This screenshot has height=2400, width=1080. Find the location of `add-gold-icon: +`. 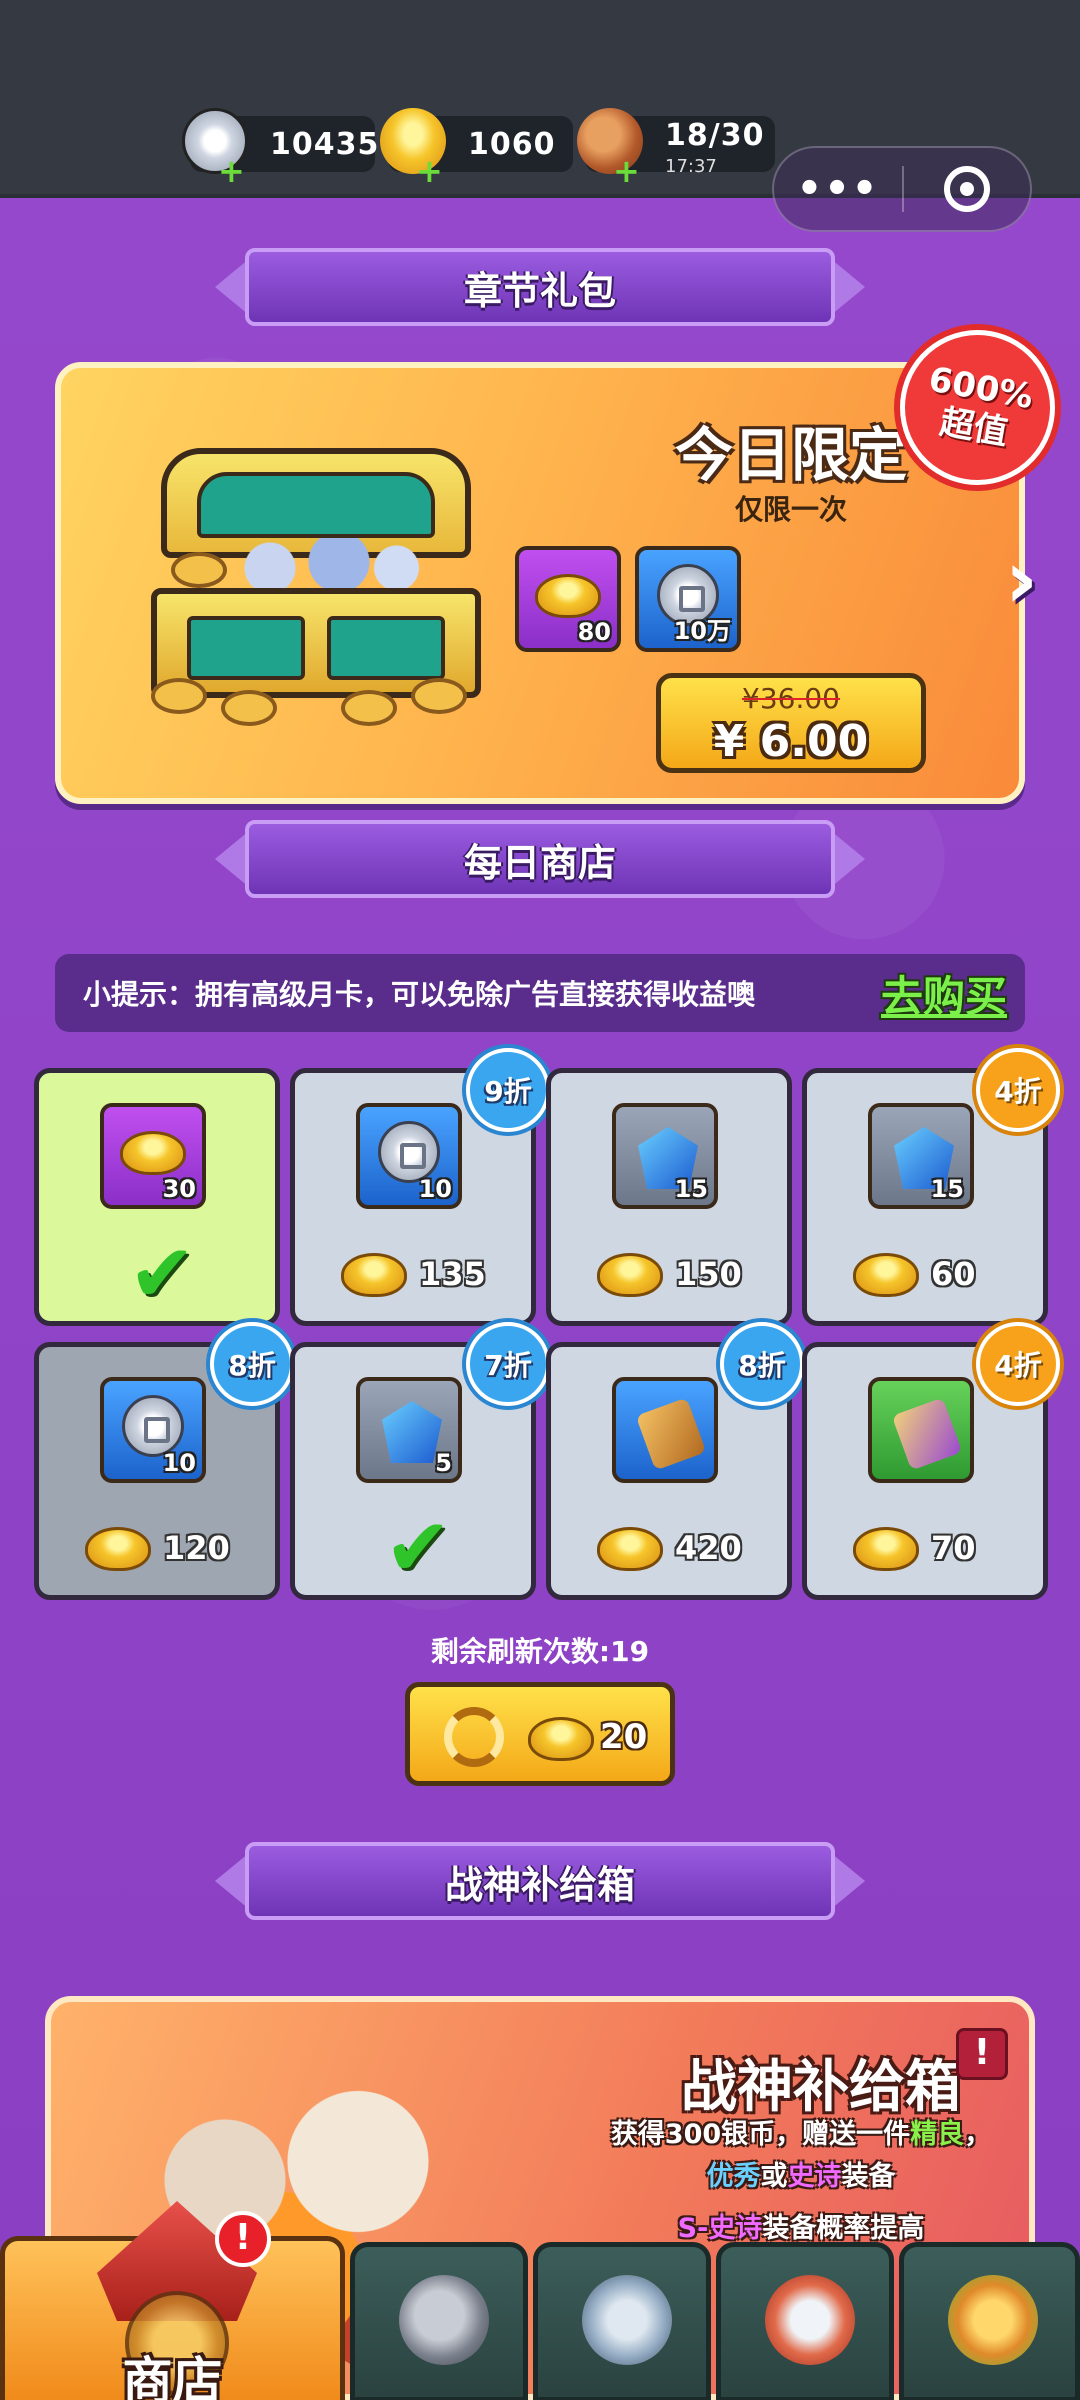

add-gold-icon: + is located at coordinates (429, 171).